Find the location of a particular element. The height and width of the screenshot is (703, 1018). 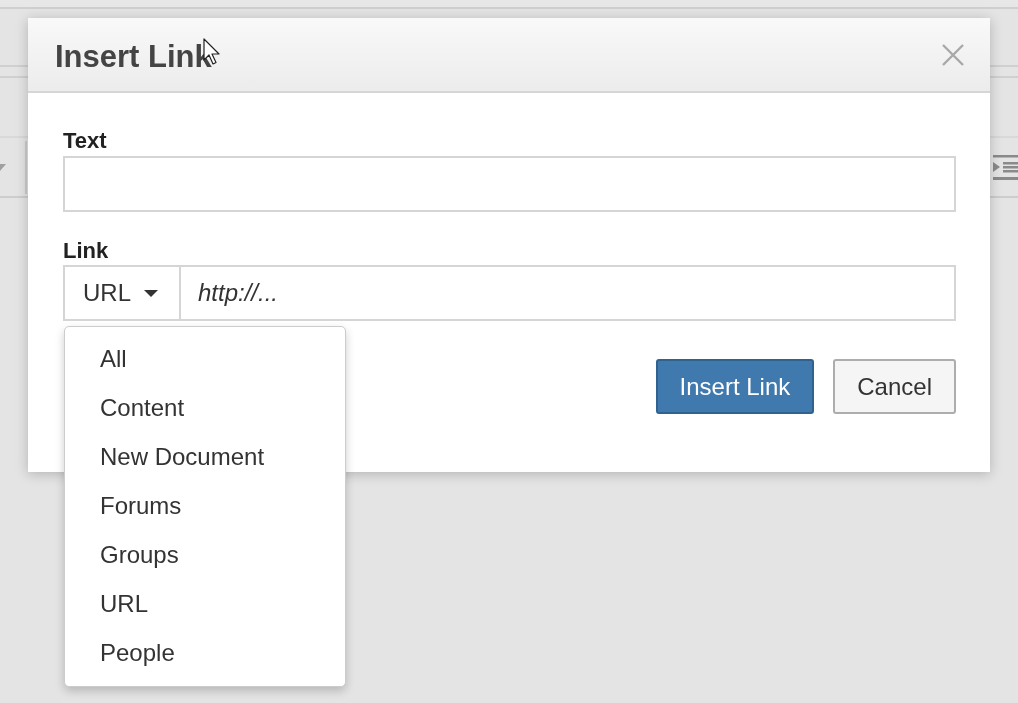

link-type-dropdown: URL is located at coordinates (122, 293).